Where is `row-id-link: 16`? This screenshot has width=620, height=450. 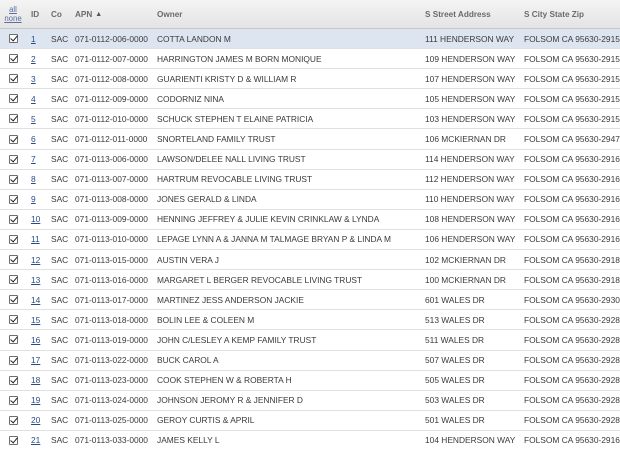 row-id-link: 16 is located at coordinates (35, 340).